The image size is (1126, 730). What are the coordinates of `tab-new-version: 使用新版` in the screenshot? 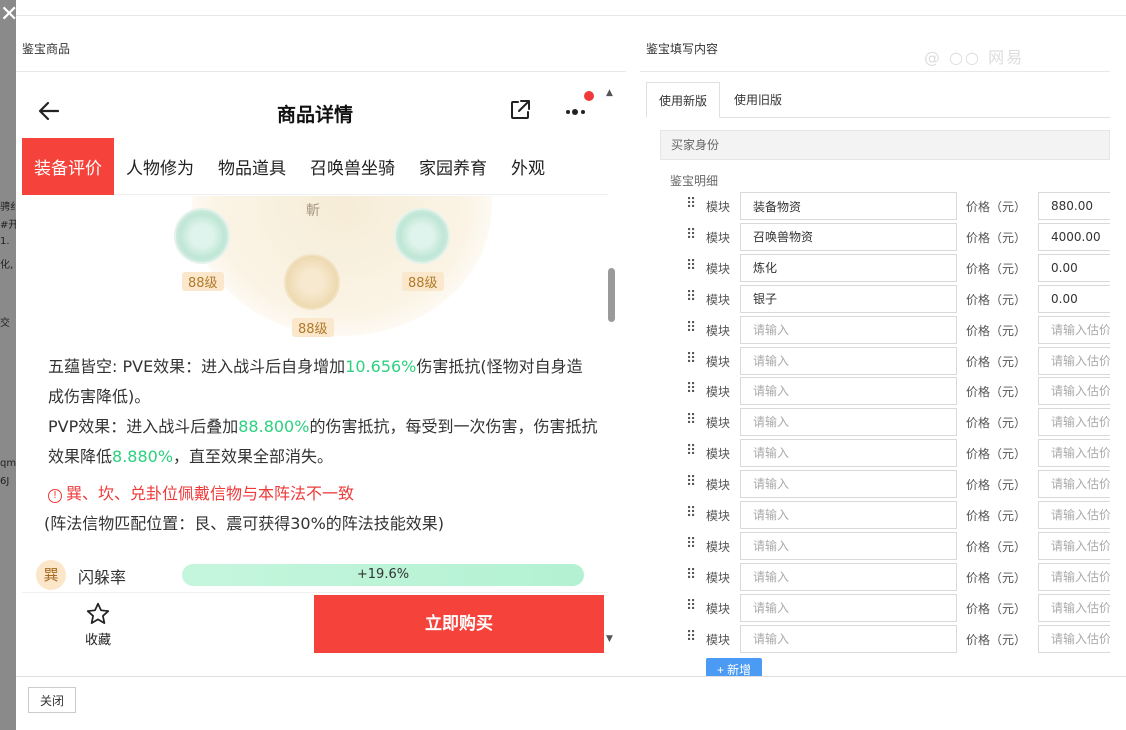 It's located at (683, 100).